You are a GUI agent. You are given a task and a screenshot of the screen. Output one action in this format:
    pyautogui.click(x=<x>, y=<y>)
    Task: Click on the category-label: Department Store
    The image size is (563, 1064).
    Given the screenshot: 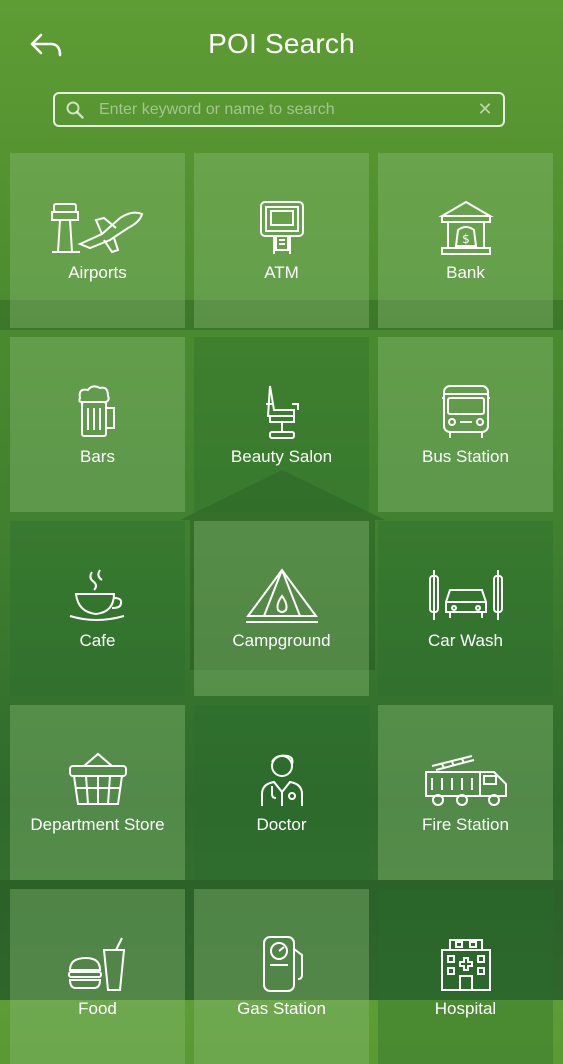 What is the action you would take?
    pyautogui.click(x=97, y=824)
    